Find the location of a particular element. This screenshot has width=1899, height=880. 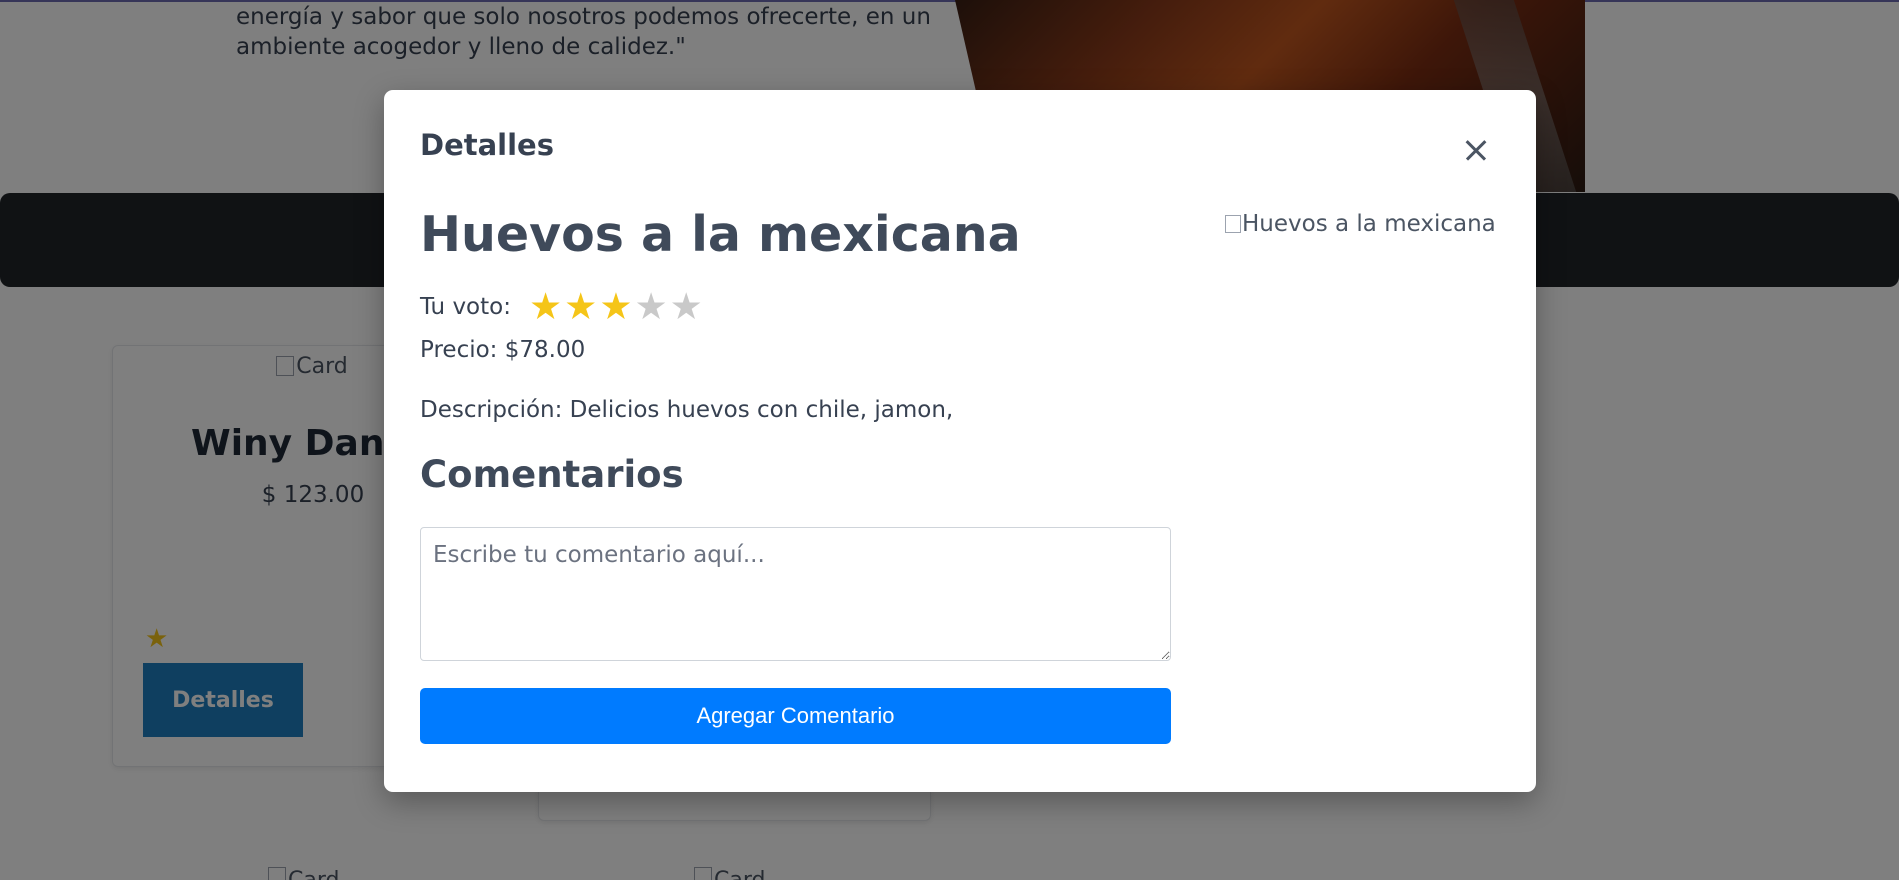

comment-textarea is located at coordinates (795, 594).